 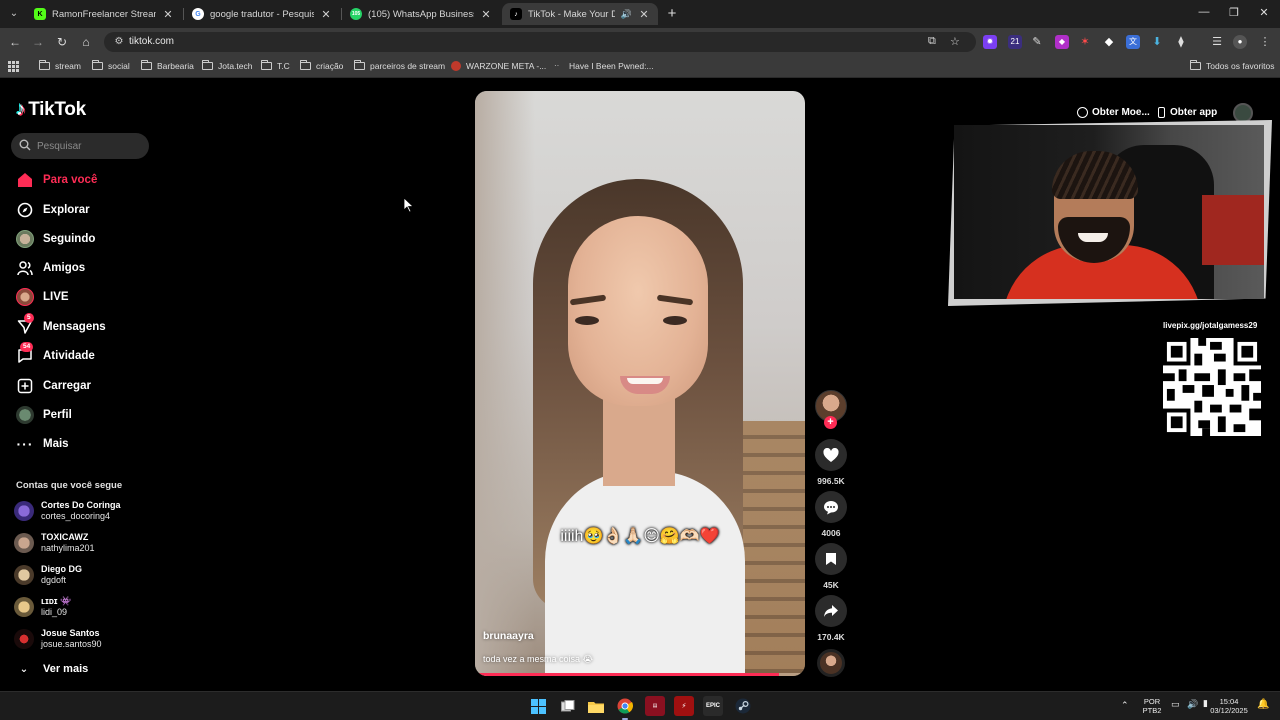 What do you see at coordinates (321, 65) in the screenshot?
I see `bookmark-criacao: criação` at bounding box center [321, 65].